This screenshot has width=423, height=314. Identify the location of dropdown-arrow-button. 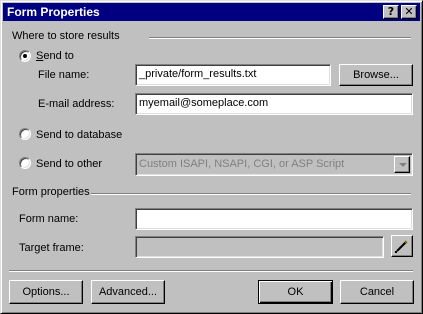
(402, 164).